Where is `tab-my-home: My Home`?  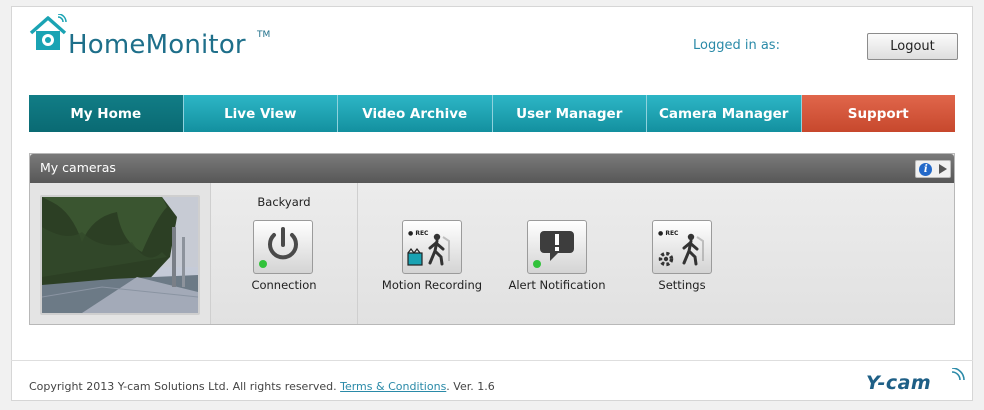 tab-my-home: My Home is located at coordinates (106, 113).